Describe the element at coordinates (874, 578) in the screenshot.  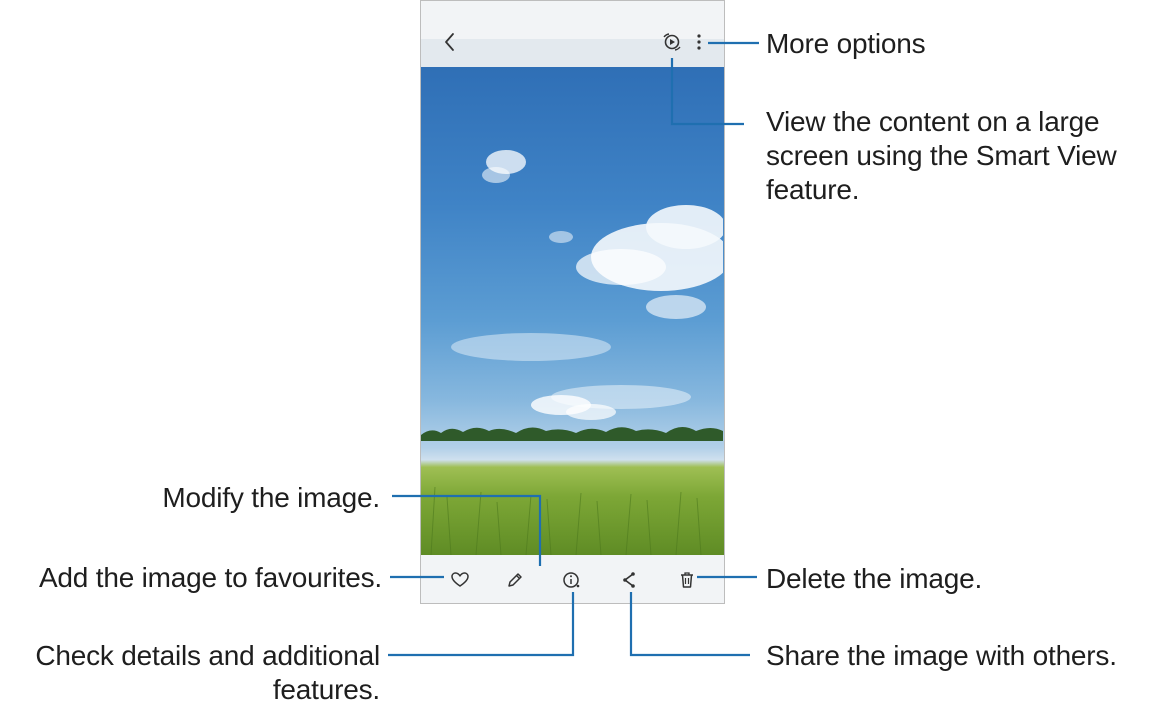
I see `callout-delete: Delete the image.` at that location.